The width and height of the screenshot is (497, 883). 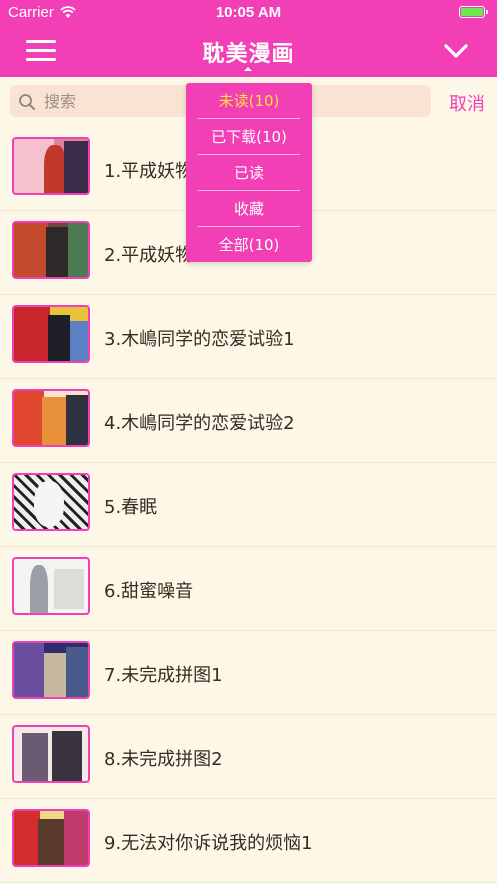 What do you see at coordinates (456, 51) in the screenshot?
I see `chevron-down-icon` at bounding box center [456, 51].